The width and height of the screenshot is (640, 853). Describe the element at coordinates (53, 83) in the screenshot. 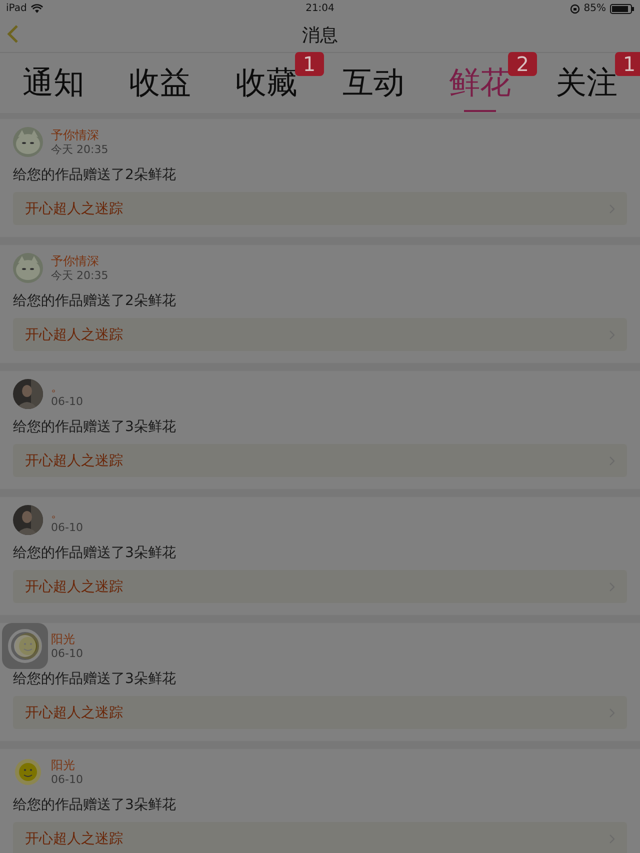

I see `tab: 通知` at that location.